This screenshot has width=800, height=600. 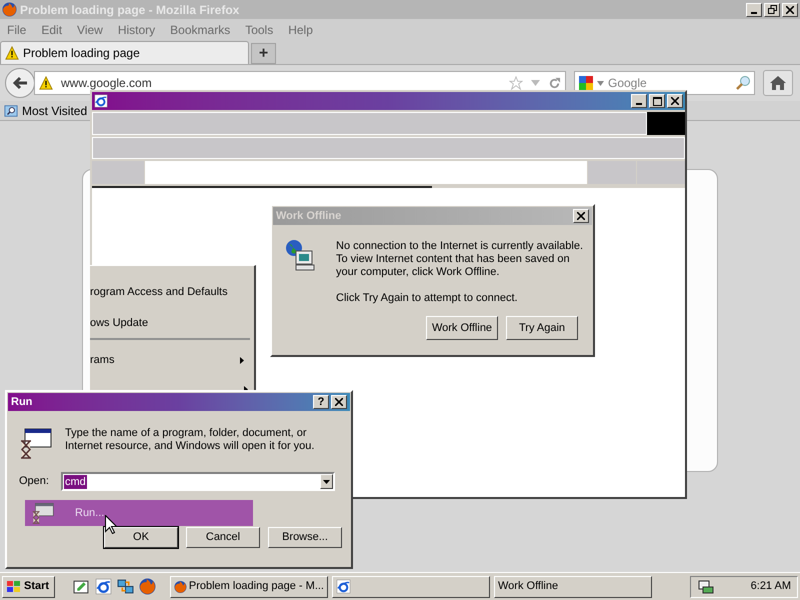 I want to click on reload-icon, so click(x=554, y=83).